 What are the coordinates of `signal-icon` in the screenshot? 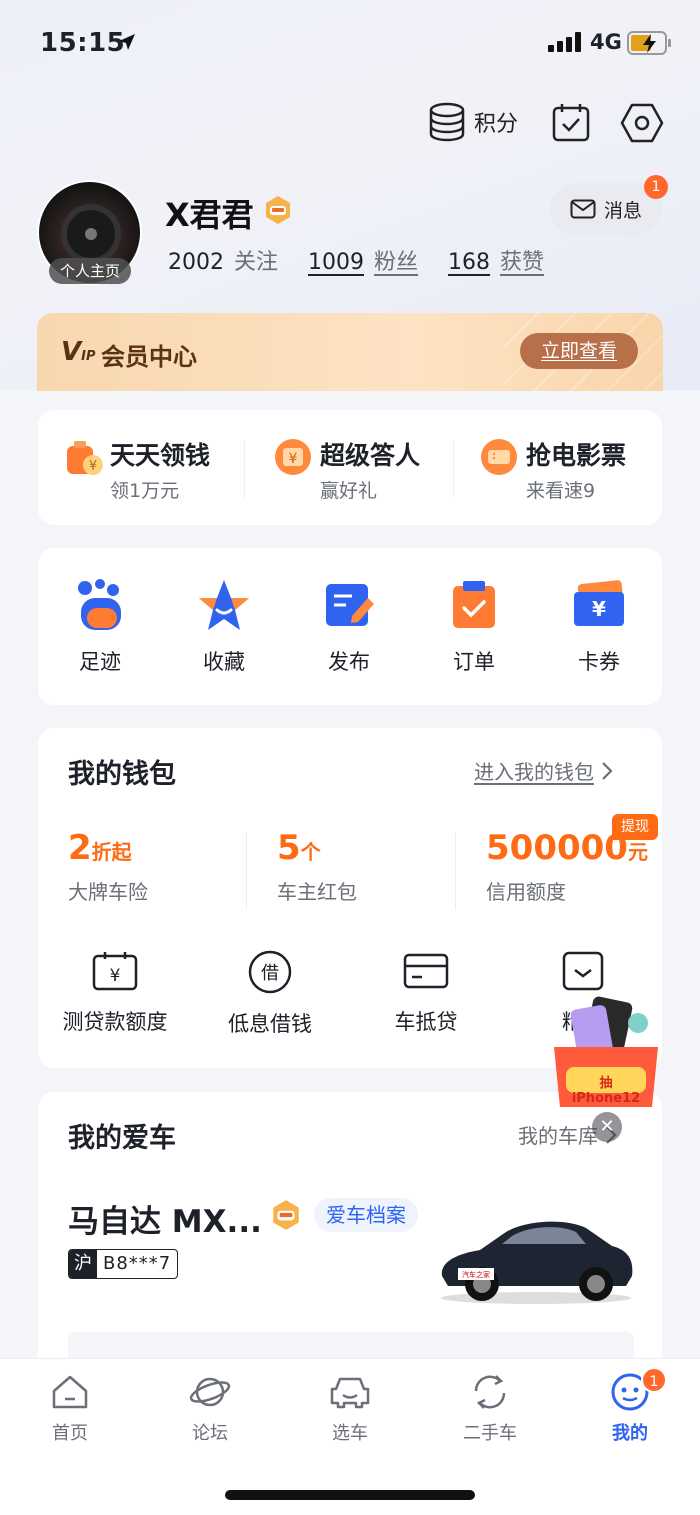 It's located at (564, 42).